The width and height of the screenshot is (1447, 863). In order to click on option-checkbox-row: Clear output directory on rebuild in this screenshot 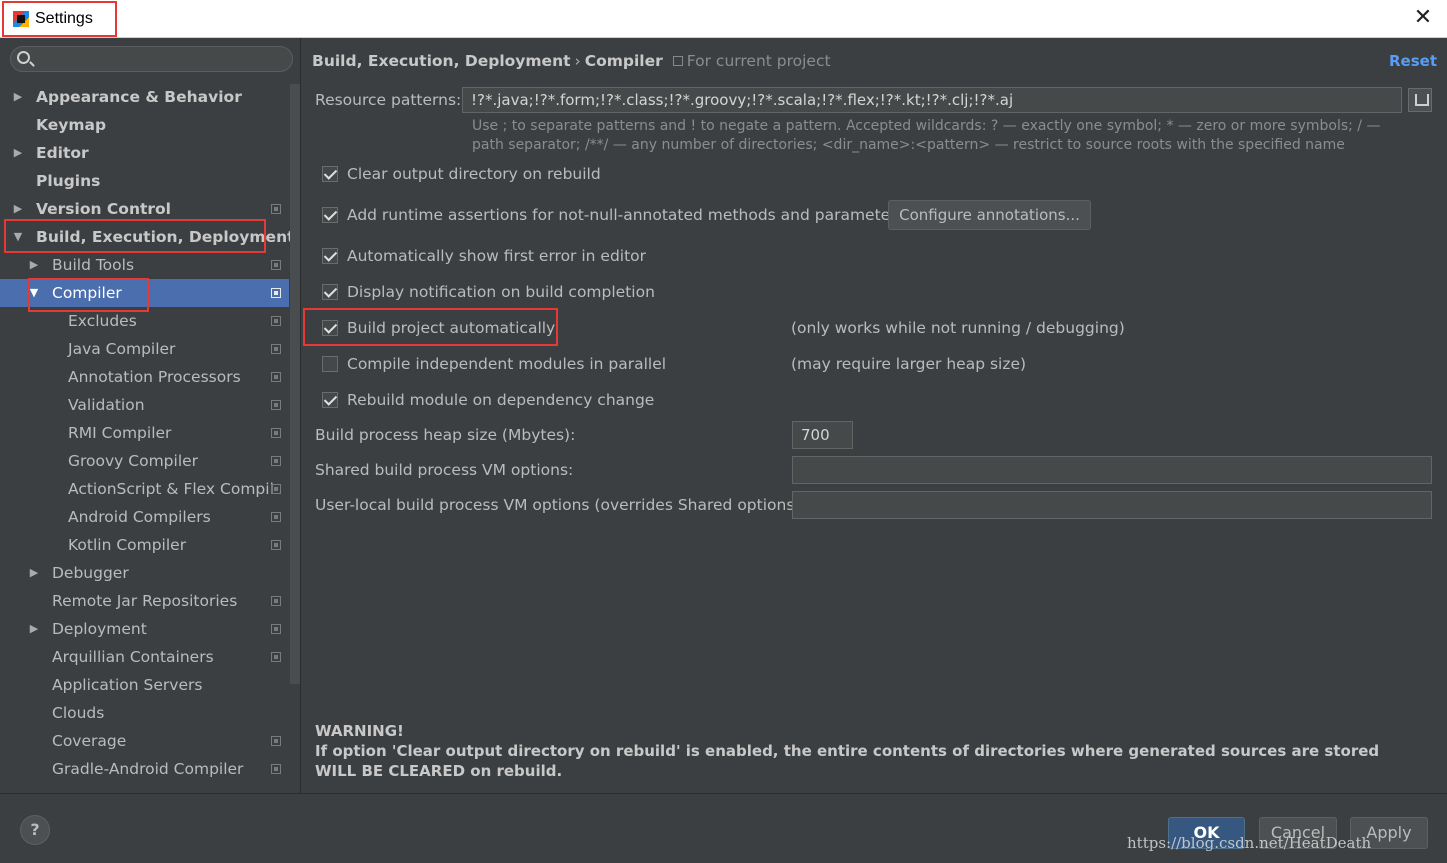, I will do `click(461, 174)`.